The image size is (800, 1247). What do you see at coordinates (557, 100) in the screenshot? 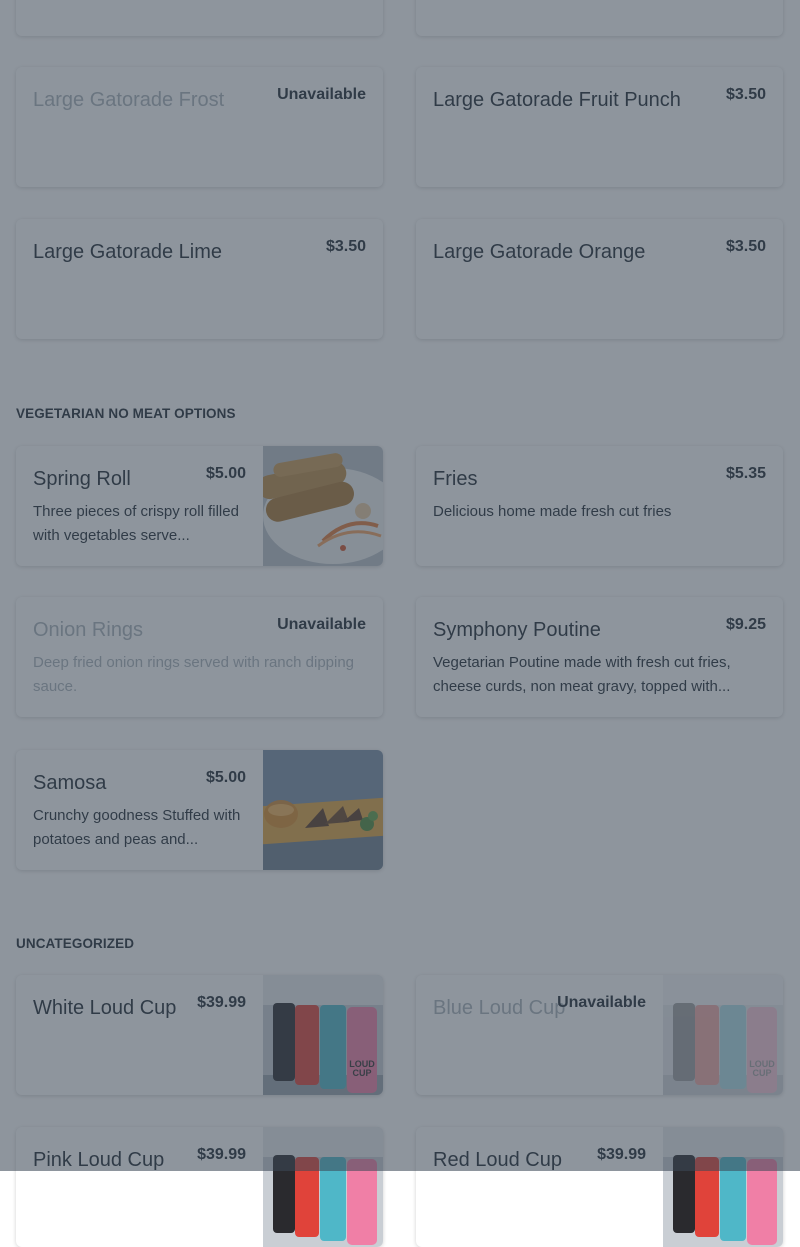
I see `item-name: Large Gatorade Fruit Punch` at bounding box center [557, 100].